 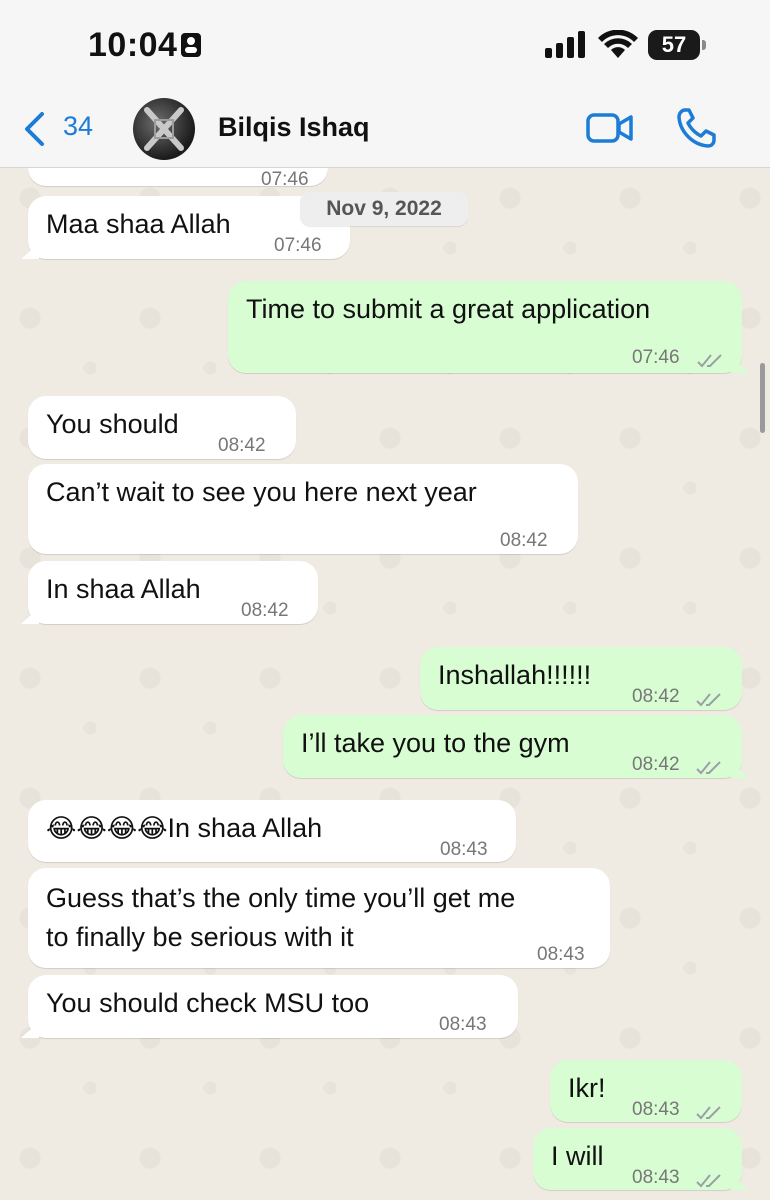 I want to click on message-bubble-outgoing: Ikr! 08:43, so click(x=646, y=1091).